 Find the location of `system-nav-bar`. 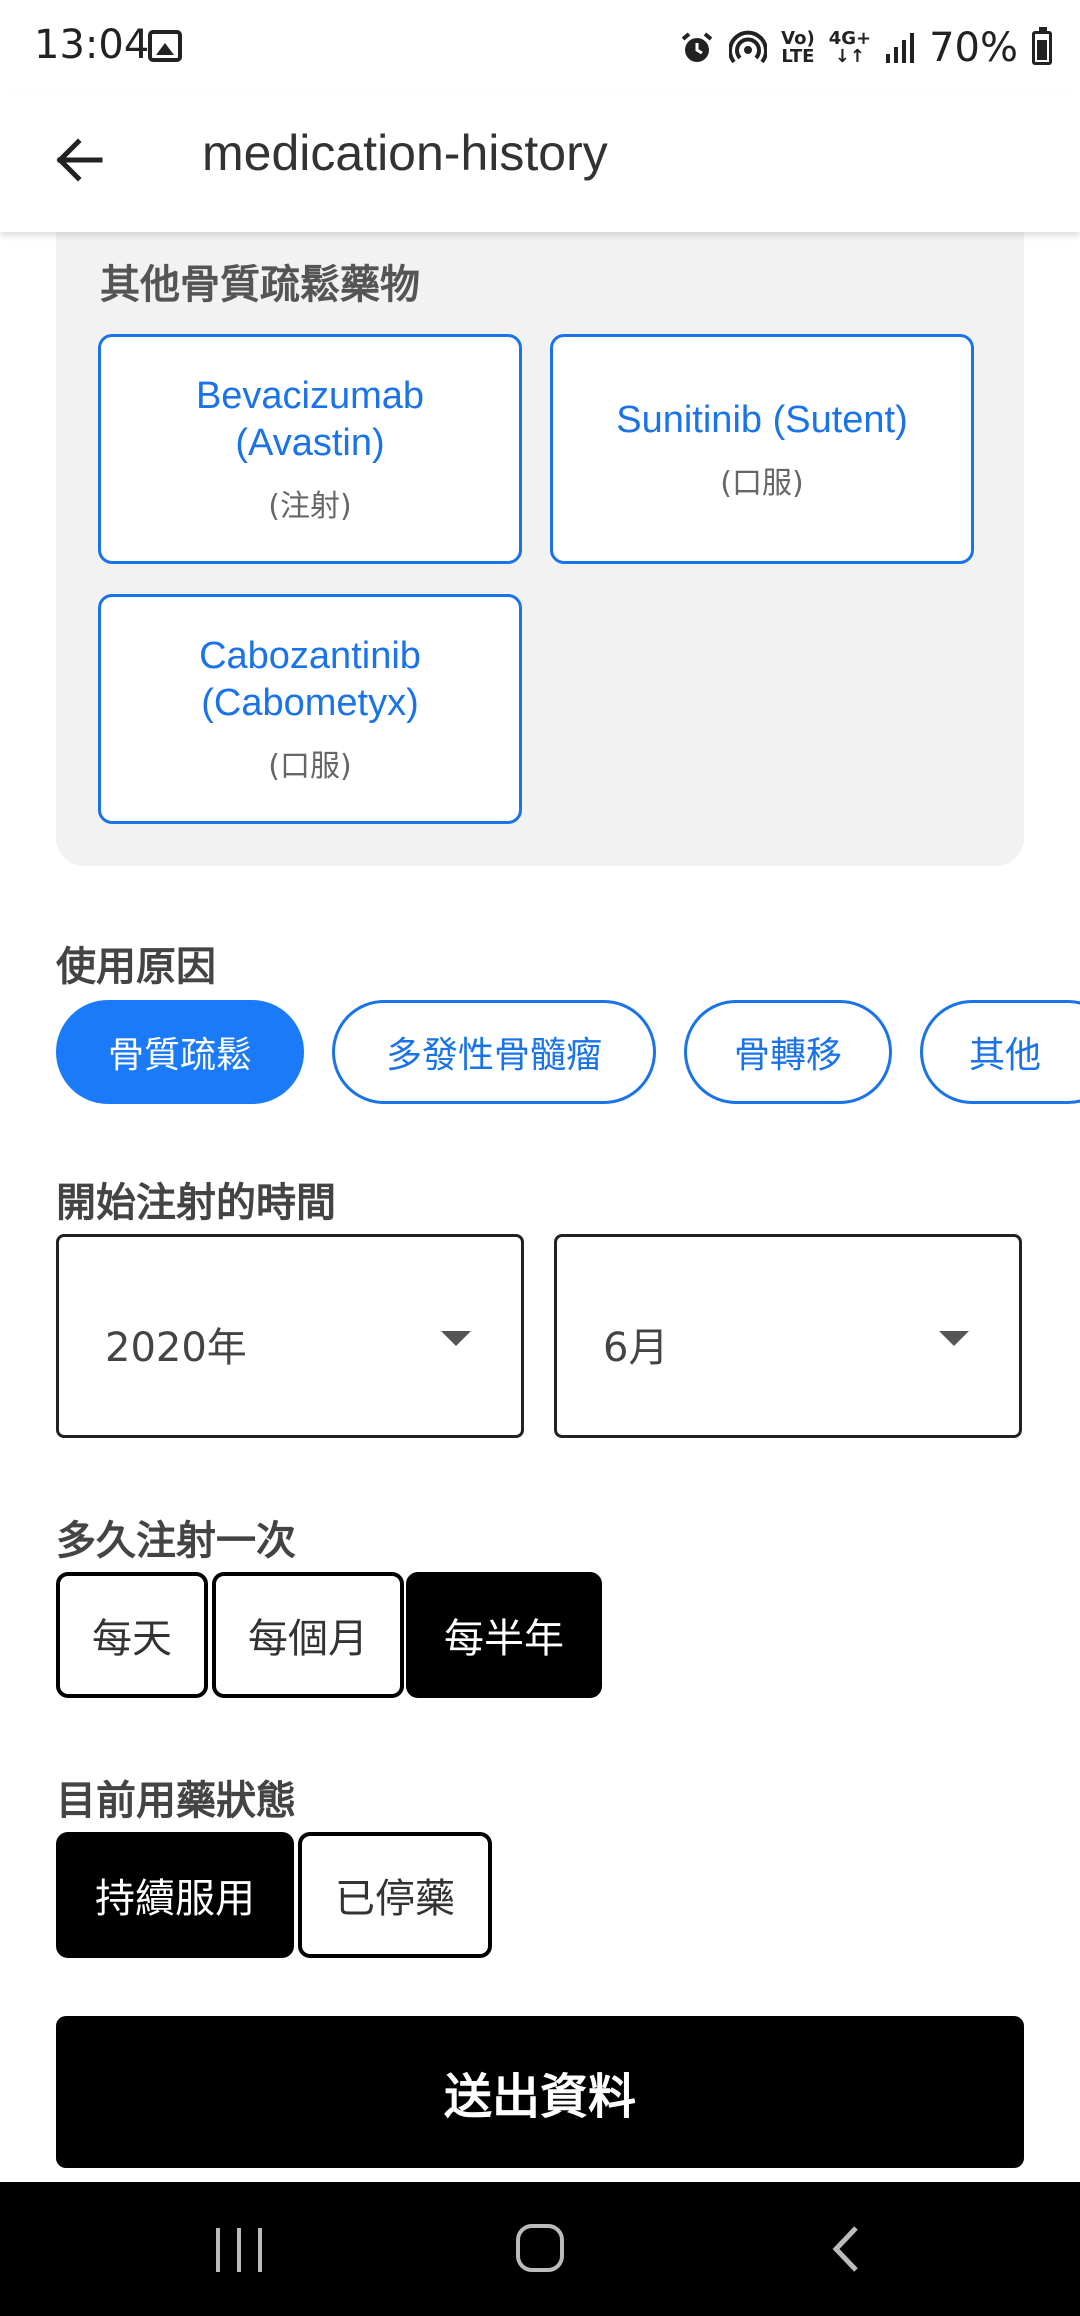

system-nav-bar is located at coordinates (540, 2249).